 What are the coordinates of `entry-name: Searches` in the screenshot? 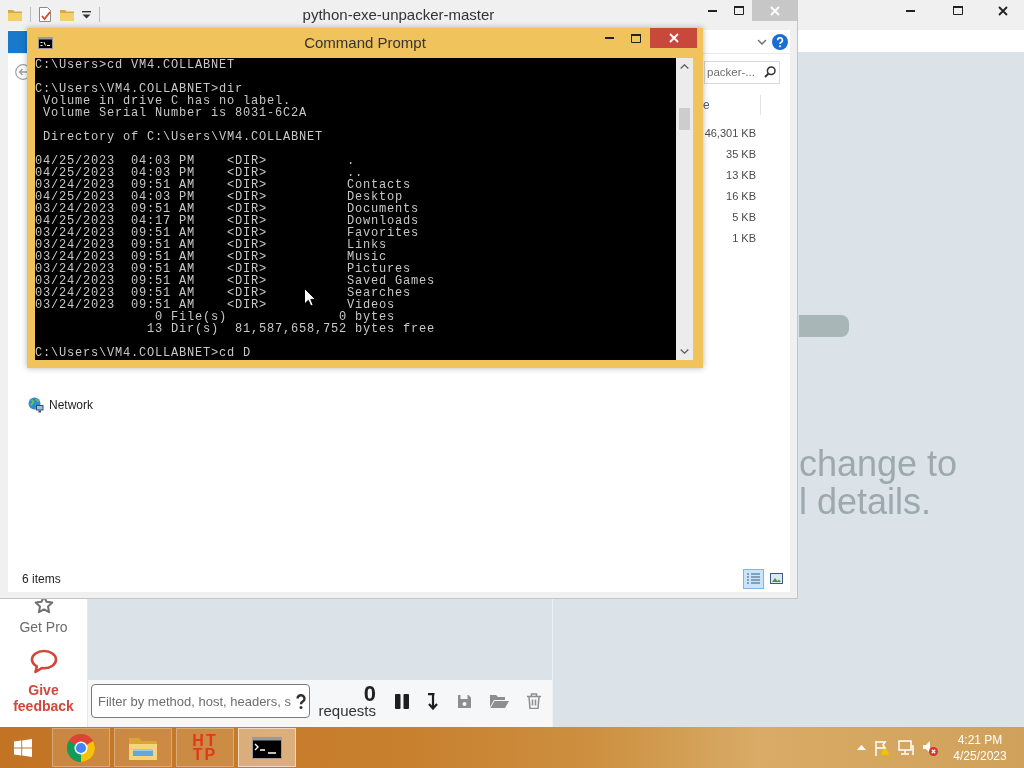 It's located at (379, 293).